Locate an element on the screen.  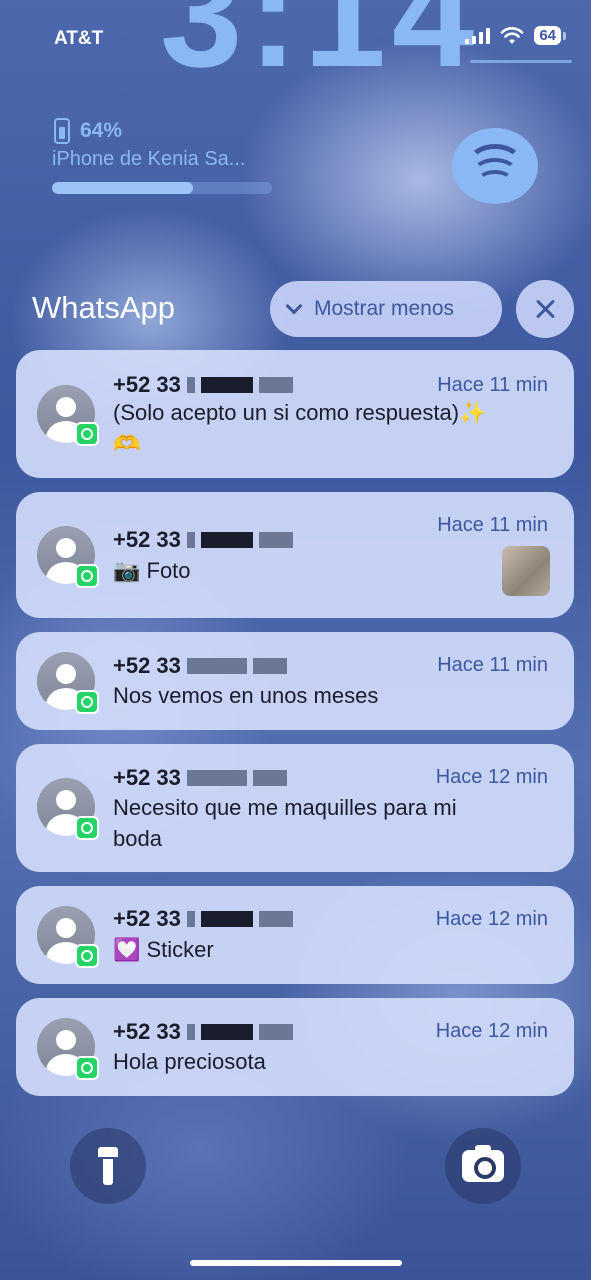
battery-widget-bar is located at coordinates (162, 188).